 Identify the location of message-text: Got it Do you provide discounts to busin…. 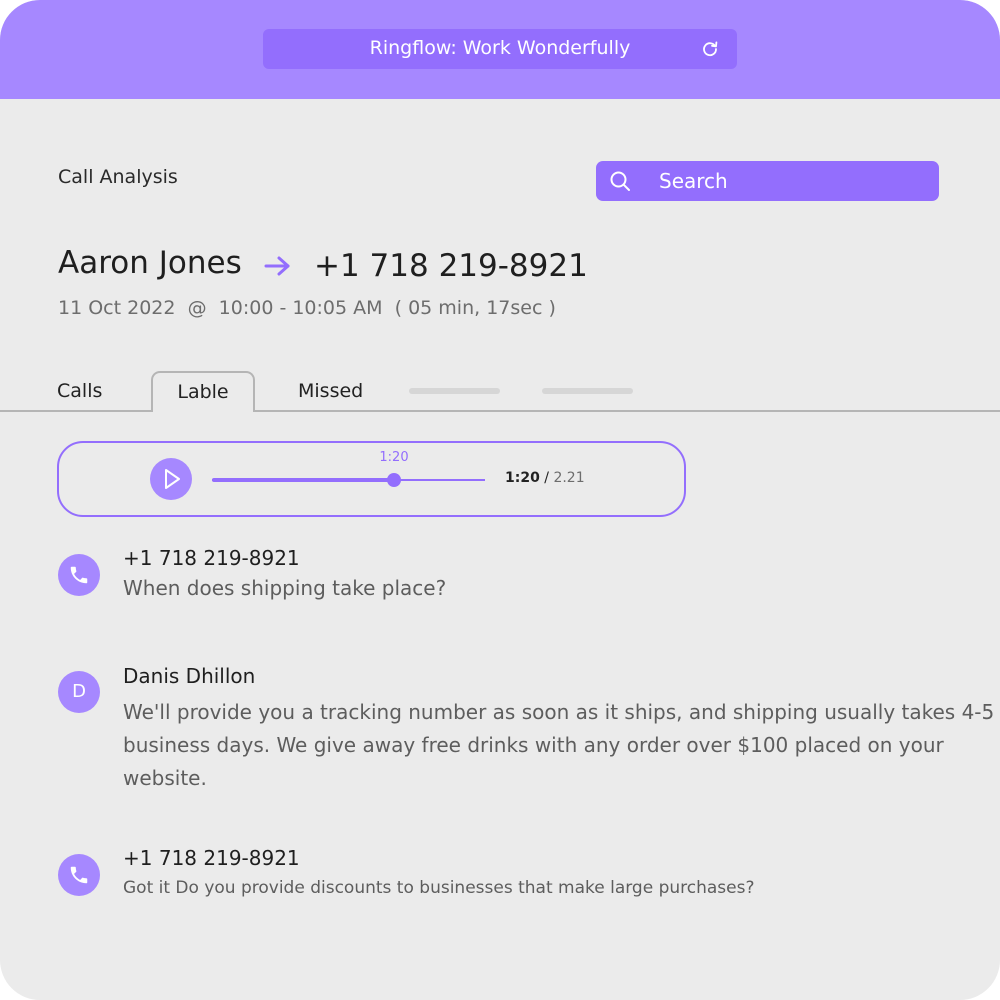
(439, 888).